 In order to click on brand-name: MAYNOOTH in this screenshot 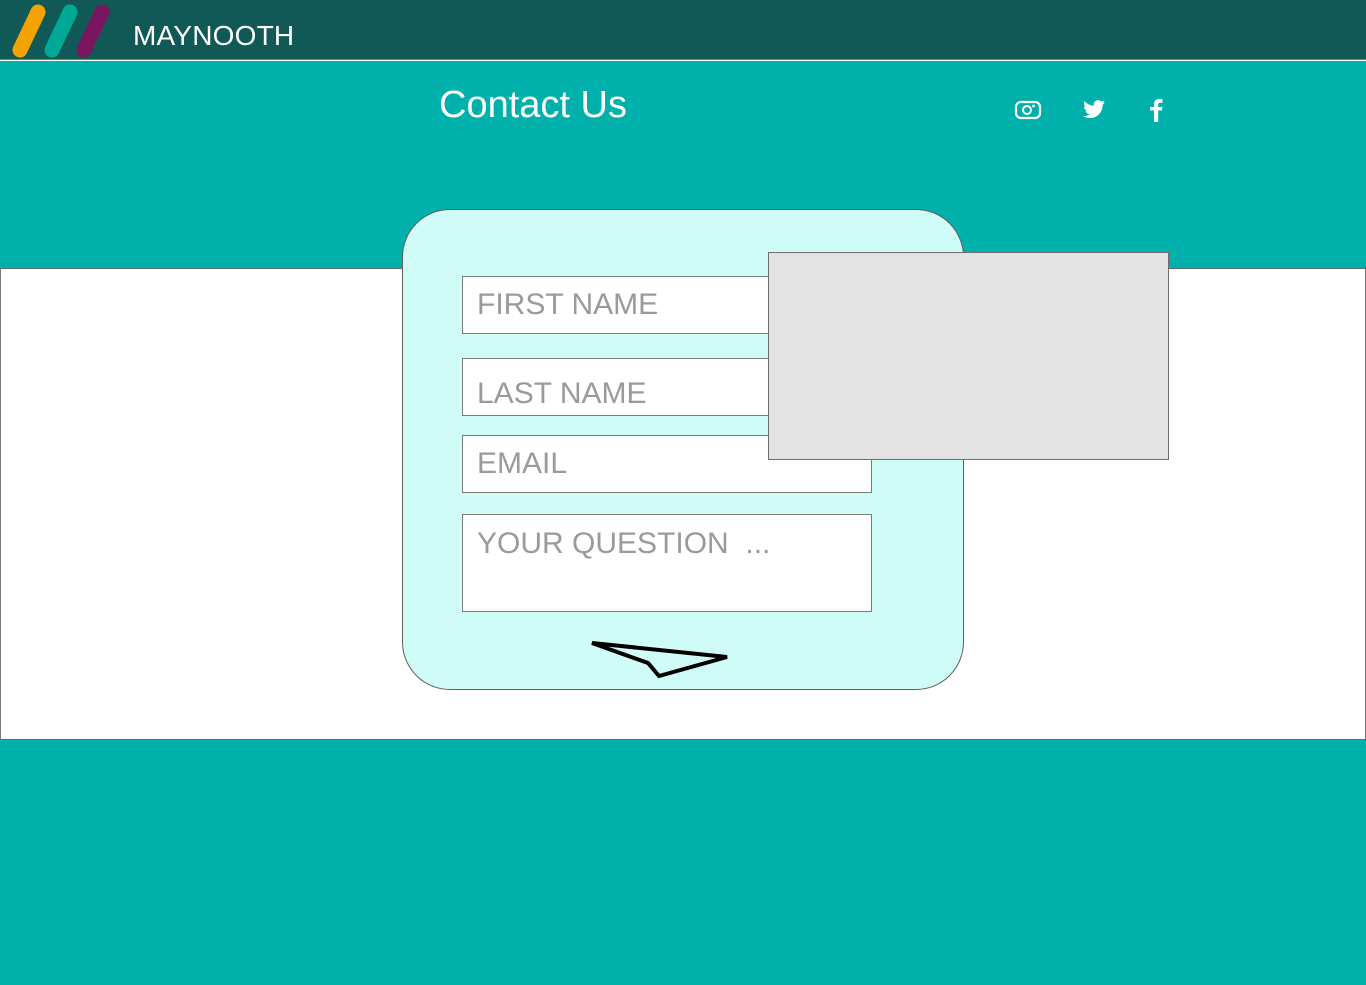, I will do `click(213, 36)`.